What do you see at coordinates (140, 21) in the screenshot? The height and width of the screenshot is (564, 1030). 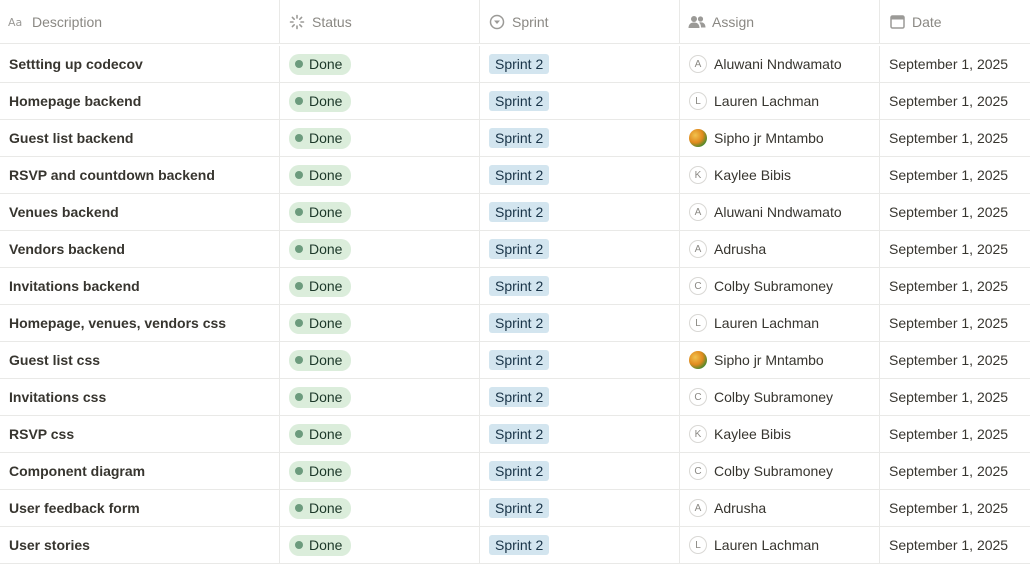 I see `column-header-description: Aa Description` at bounding box center [140, 21].